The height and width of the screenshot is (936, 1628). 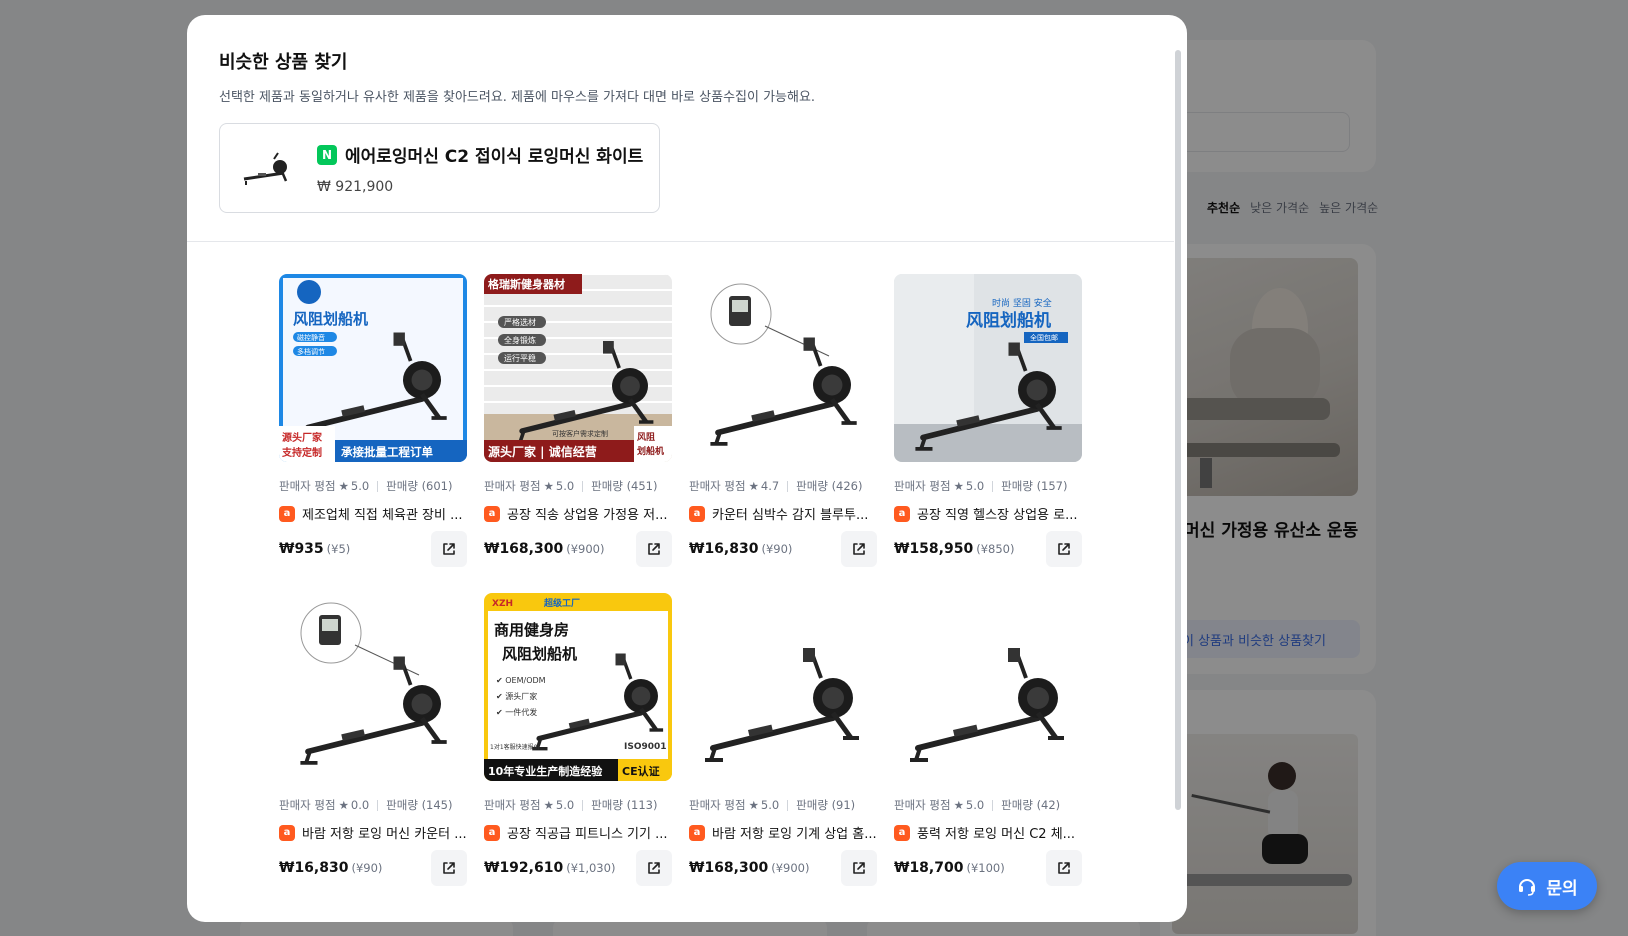 I want to click on price-krw: ₩18,700, so click(x=929, y=868).